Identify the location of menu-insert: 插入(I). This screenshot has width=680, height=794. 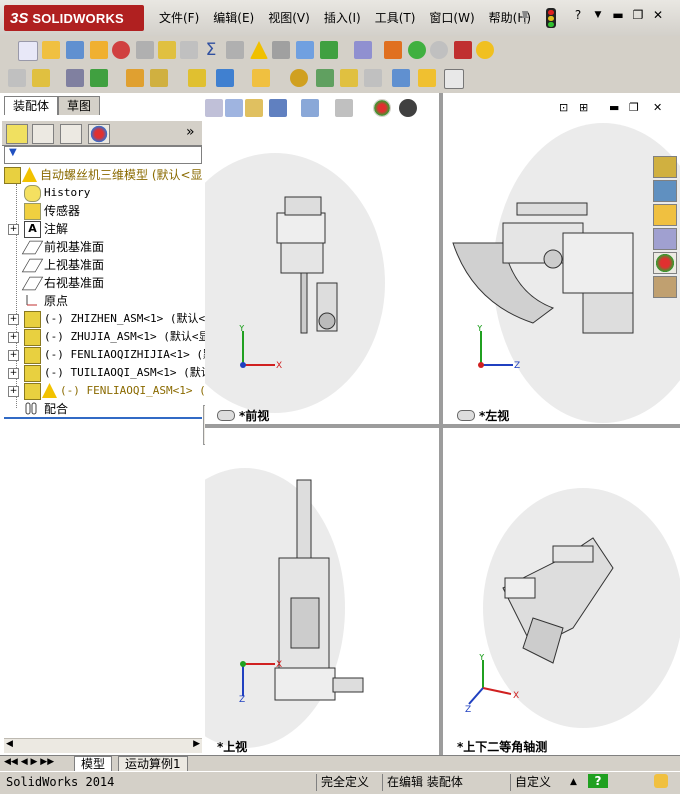
(342, 18).